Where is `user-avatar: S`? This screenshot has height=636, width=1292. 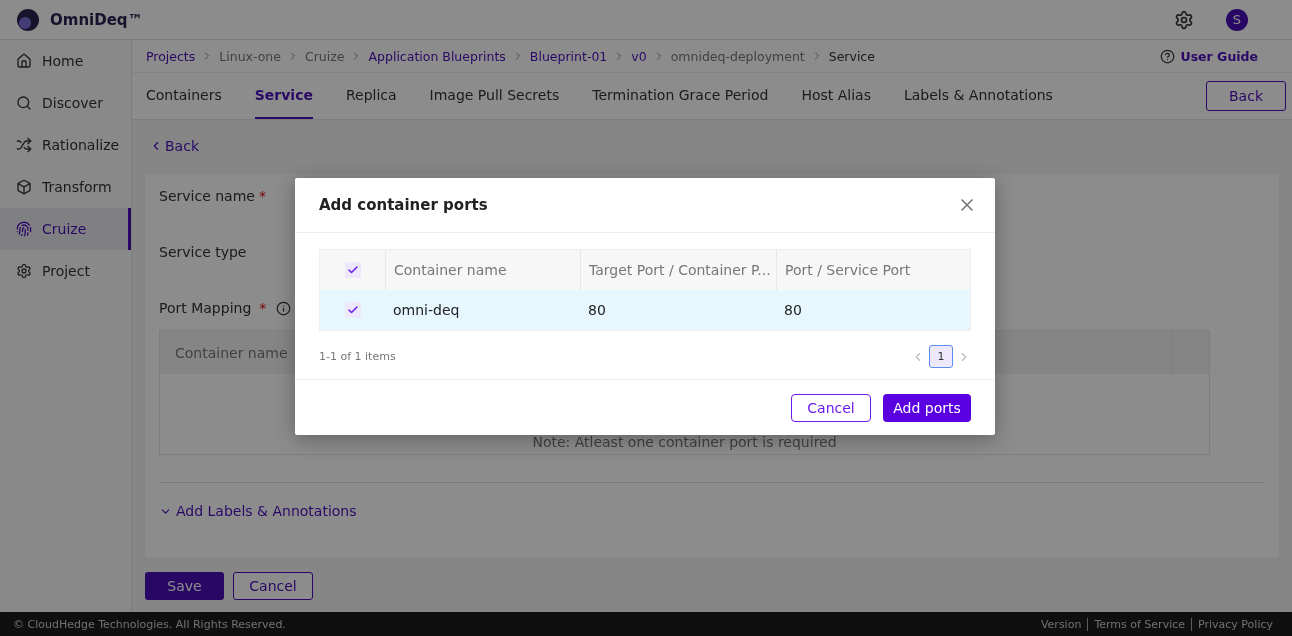 user-avatar: S is located at coordinates (1237, 19).